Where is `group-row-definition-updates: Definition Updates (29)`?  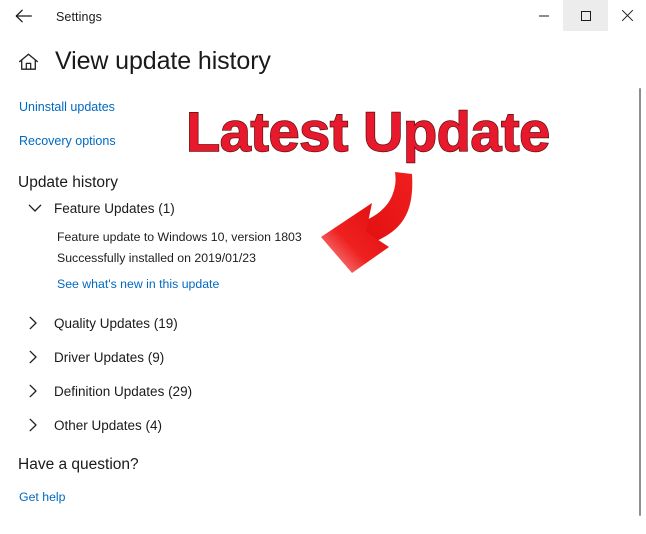 group-row-definition-updates: Definition Updates (29) is located at coordinates (110, 391).